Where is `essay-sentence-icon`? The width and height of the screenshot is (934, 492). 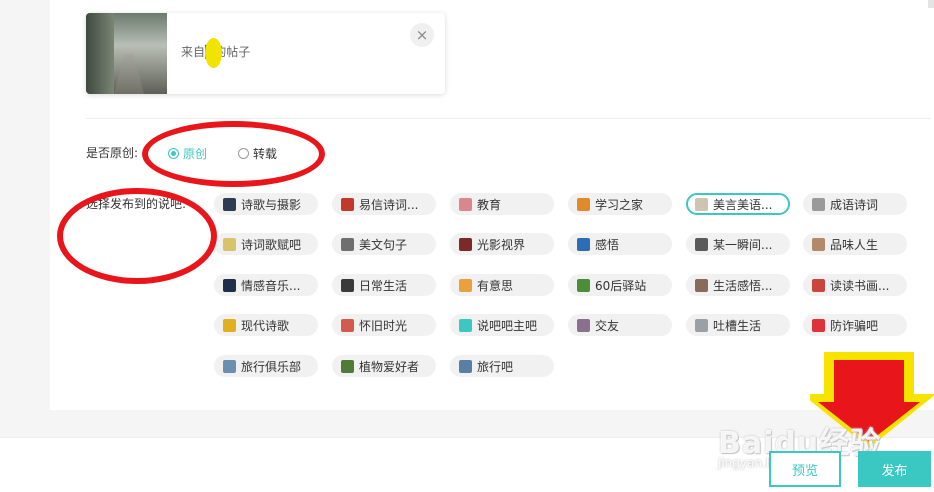
essay-sentence-icon is located at coordinates (347, 244).